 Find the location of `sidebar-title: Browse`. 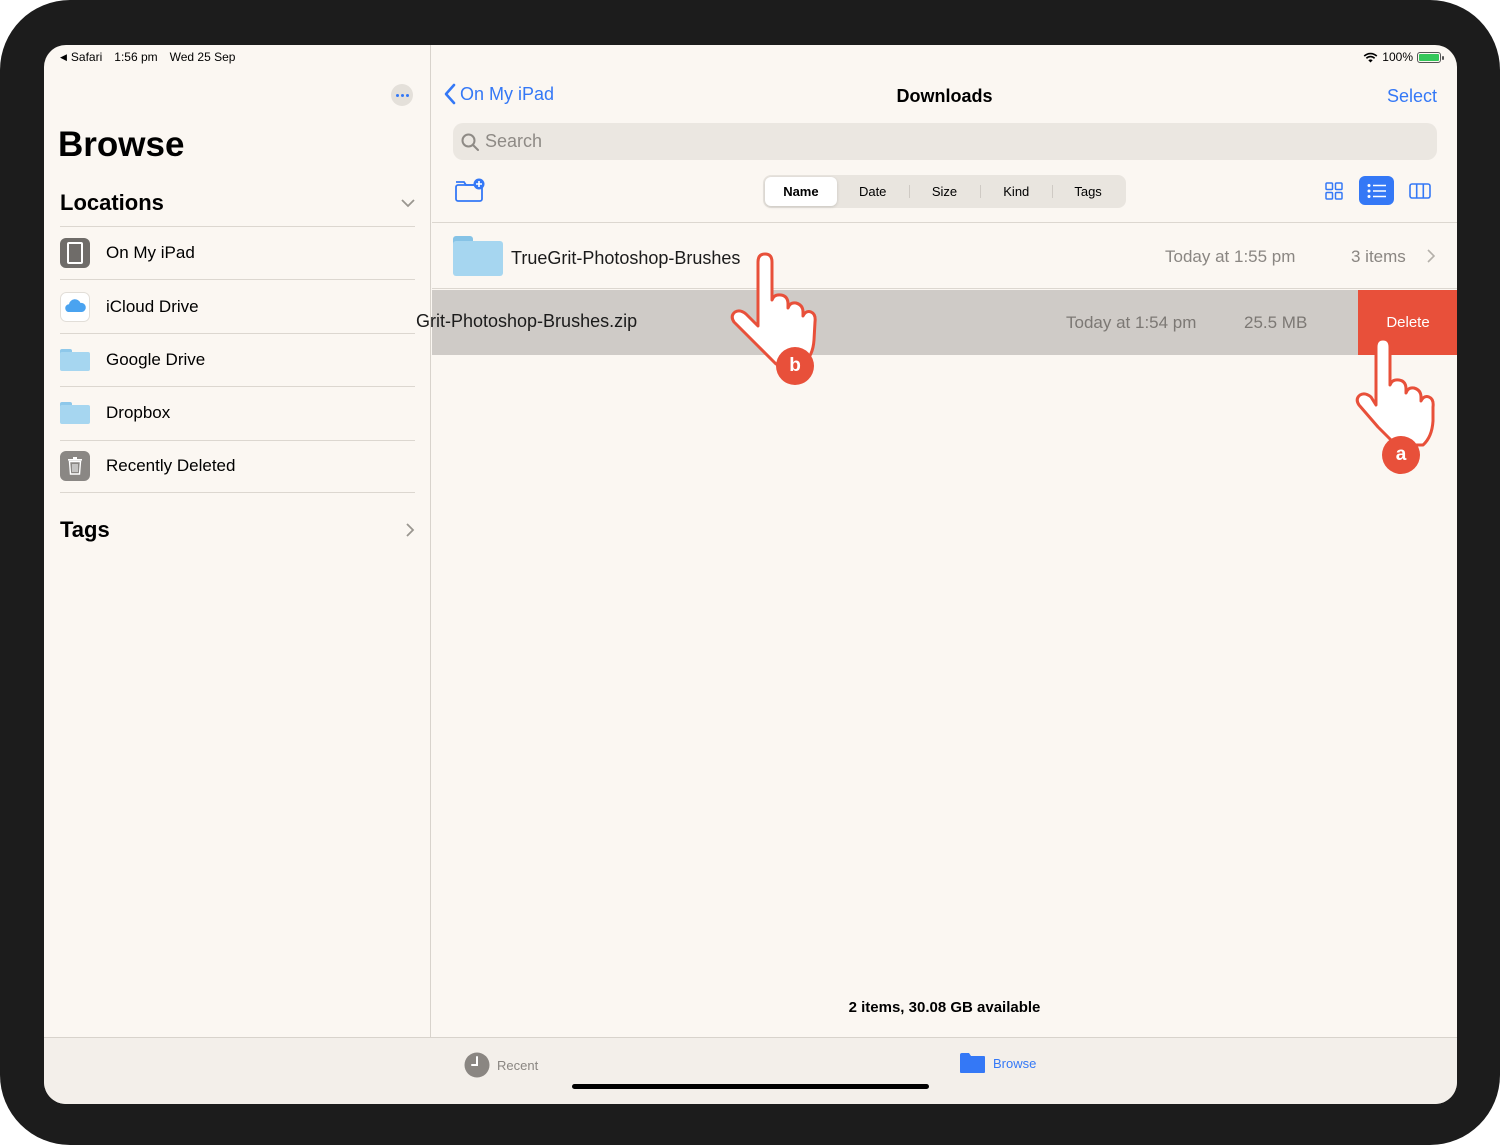

sidebar-title: Browse is located at coordinates (121, 144).